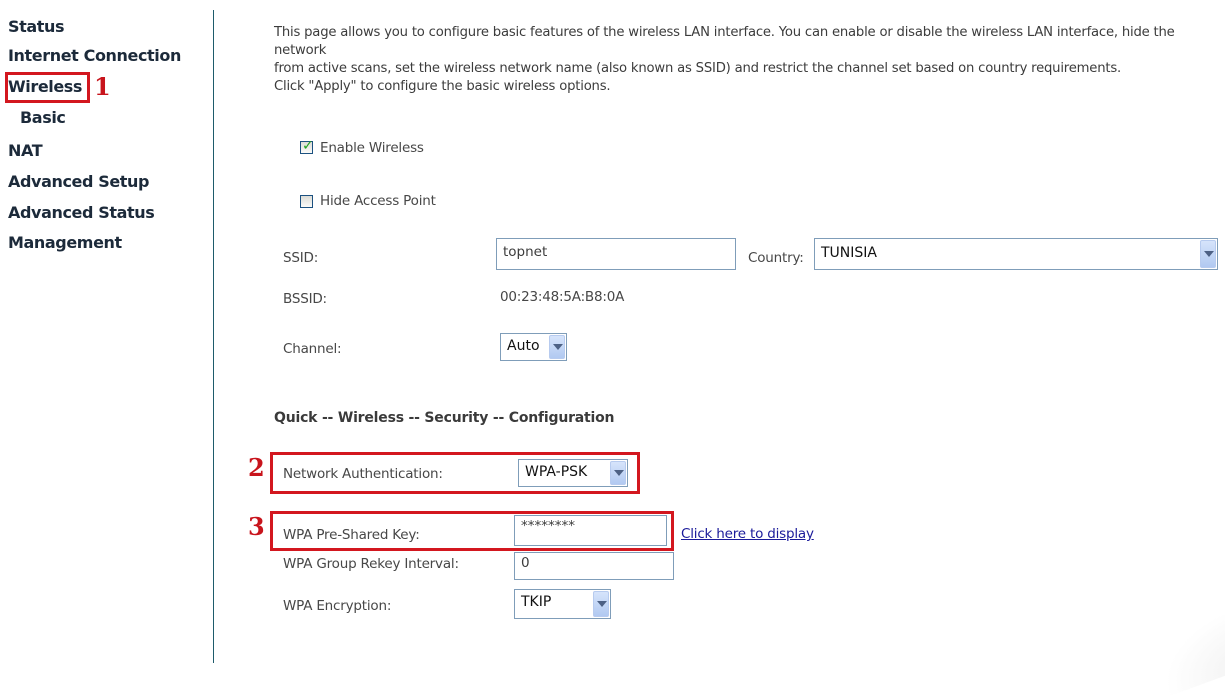  Describe the element at coordinates (590, 530) in the screenshot. I see `psk-input: ********` at that location.